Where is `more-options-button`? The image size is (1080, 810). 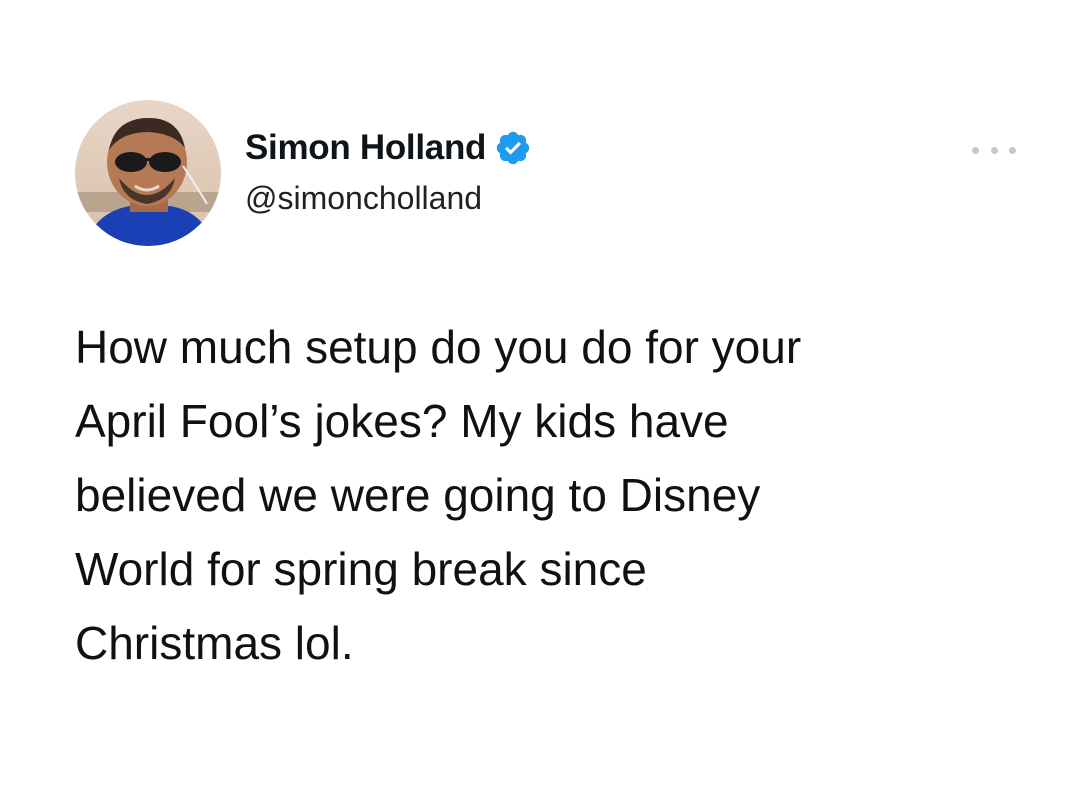 more-options-button is located at coordinates (994, 150).